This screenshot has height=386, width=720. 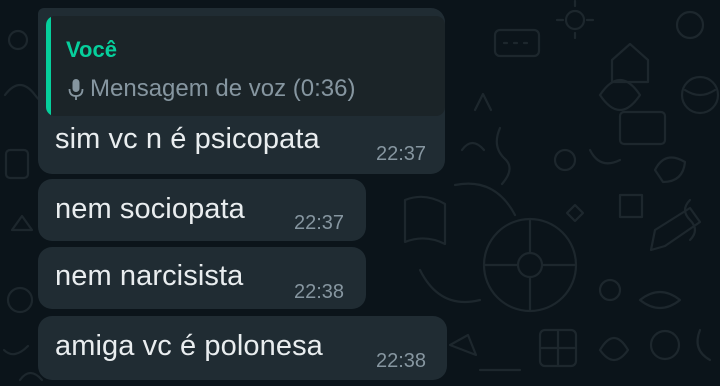 I want to click on message-bubble: nem narcisista 22:38, so click(x=202, y=278).